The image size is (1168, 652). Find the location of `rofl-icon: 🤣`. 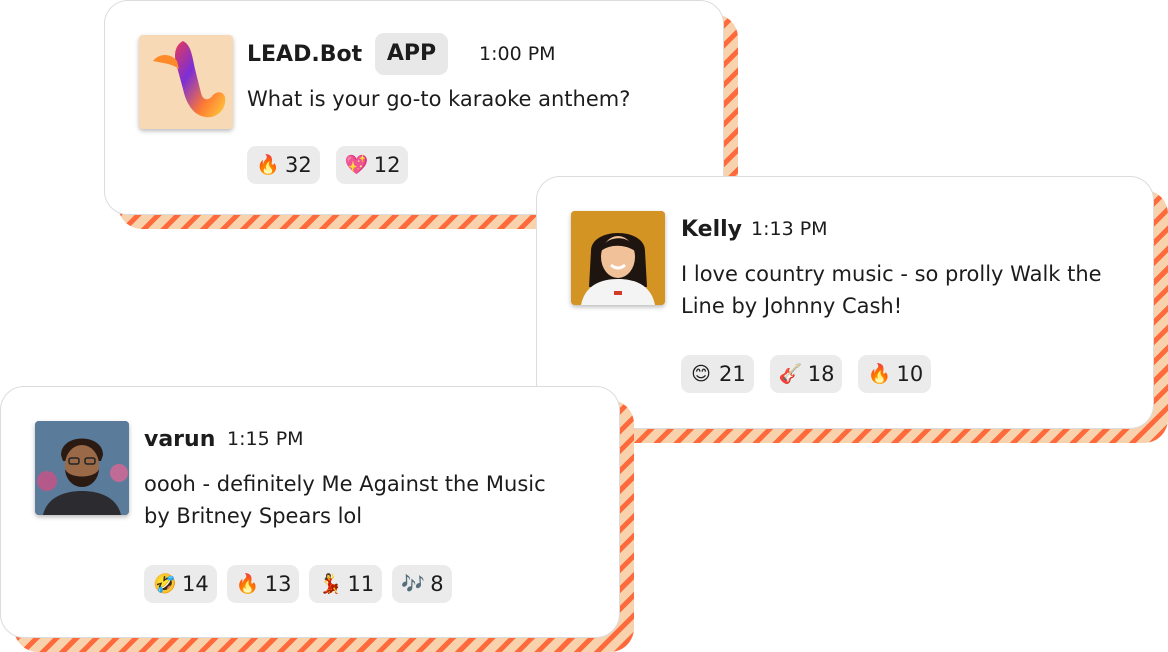

rofl-icon: 🤣 is located at coordinates (165, 583).